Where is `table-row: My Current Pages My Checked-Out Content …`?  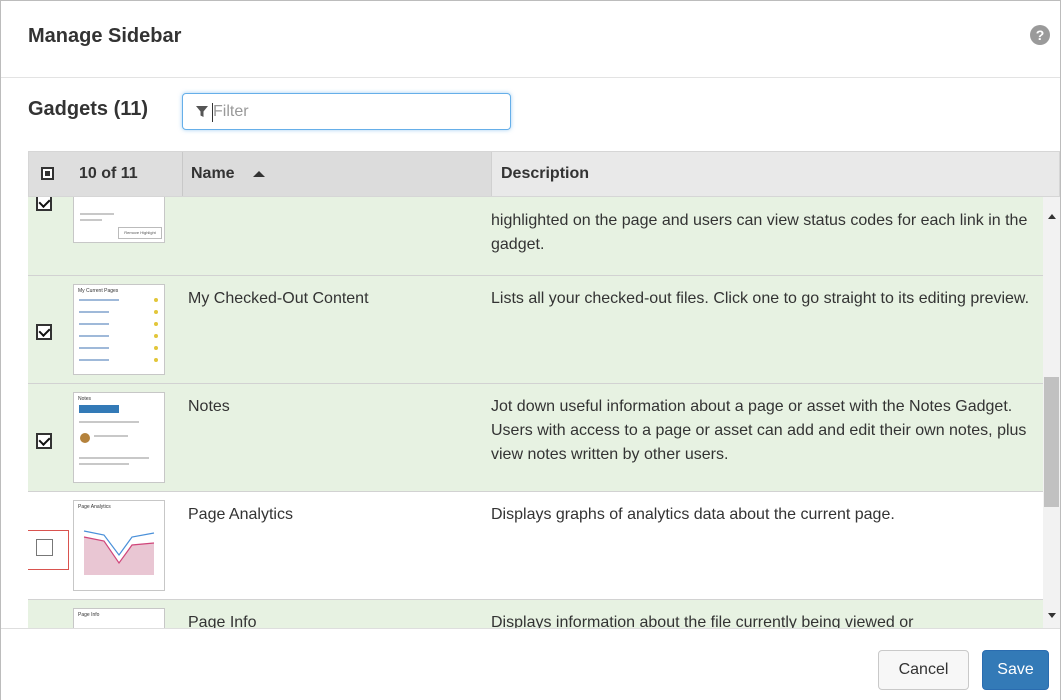 table-row: My Current Pages My Checked-Out Content … is located at coordinates (535, 330).